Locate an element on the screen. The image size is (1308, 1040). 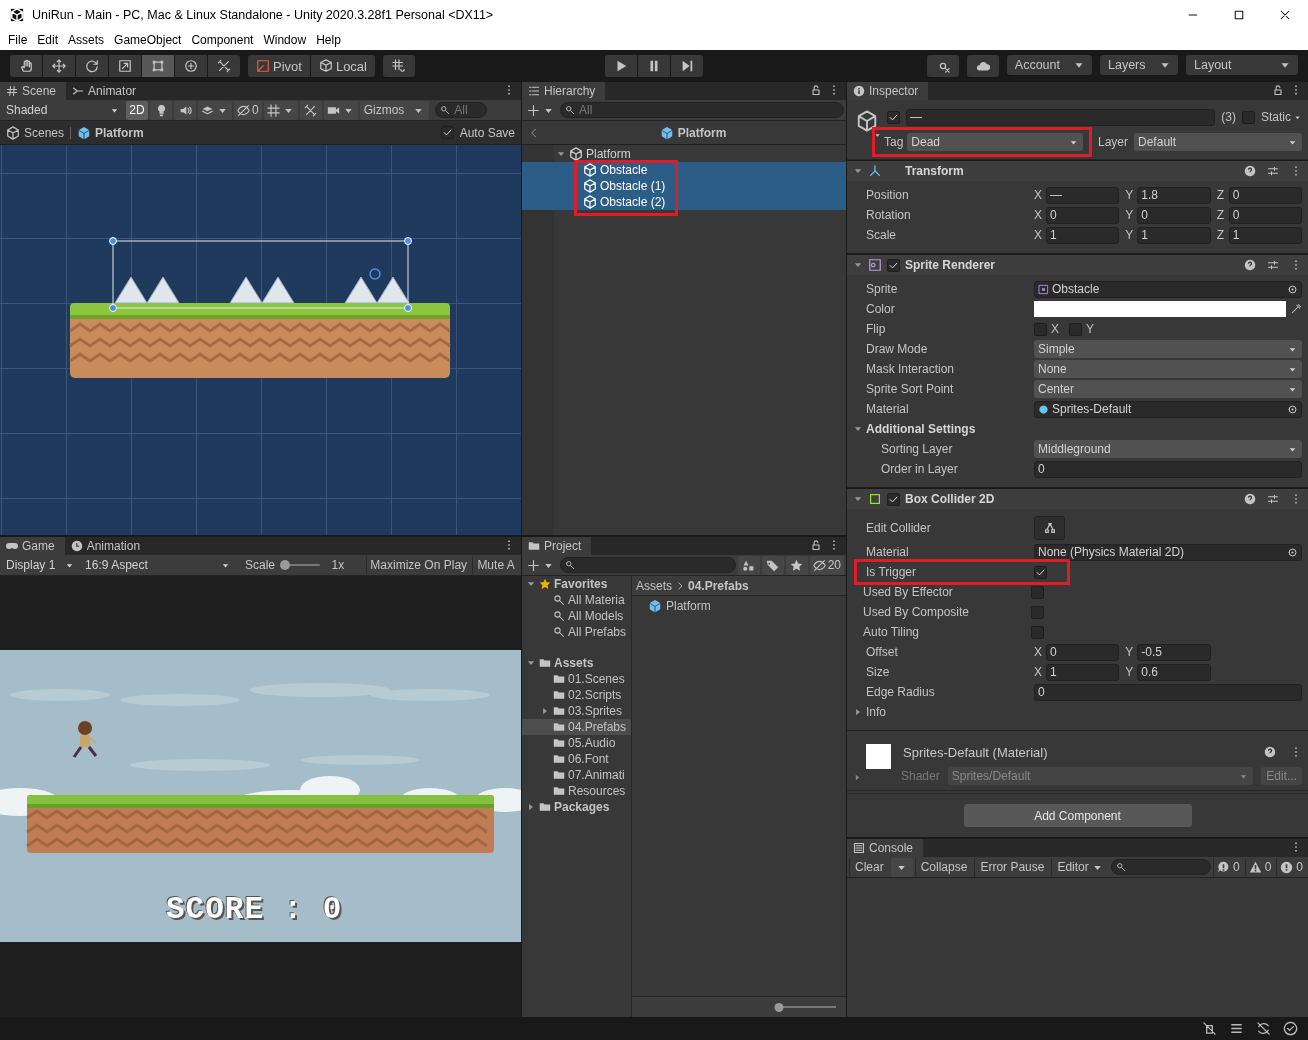
hidden-objects-toggle: 0 is located at coordinates (248, 110).